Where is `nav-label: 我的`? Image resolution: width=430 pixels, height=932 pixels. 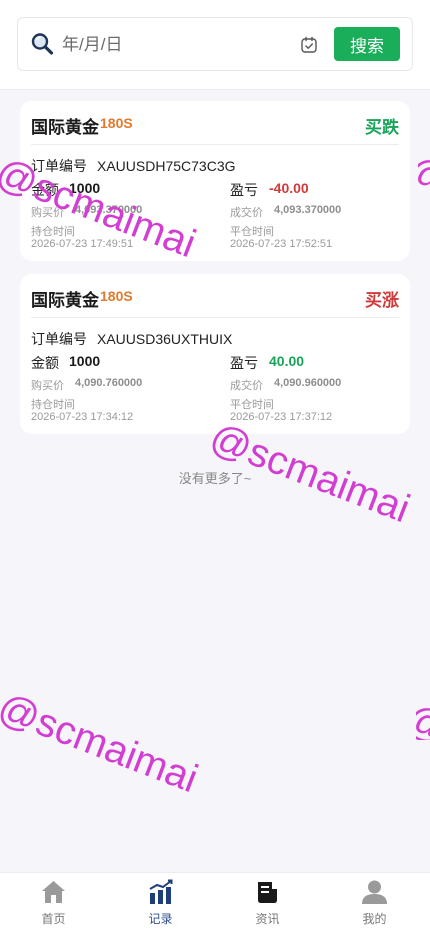 nav-label: 我的 is located at coordinates (374, 919).